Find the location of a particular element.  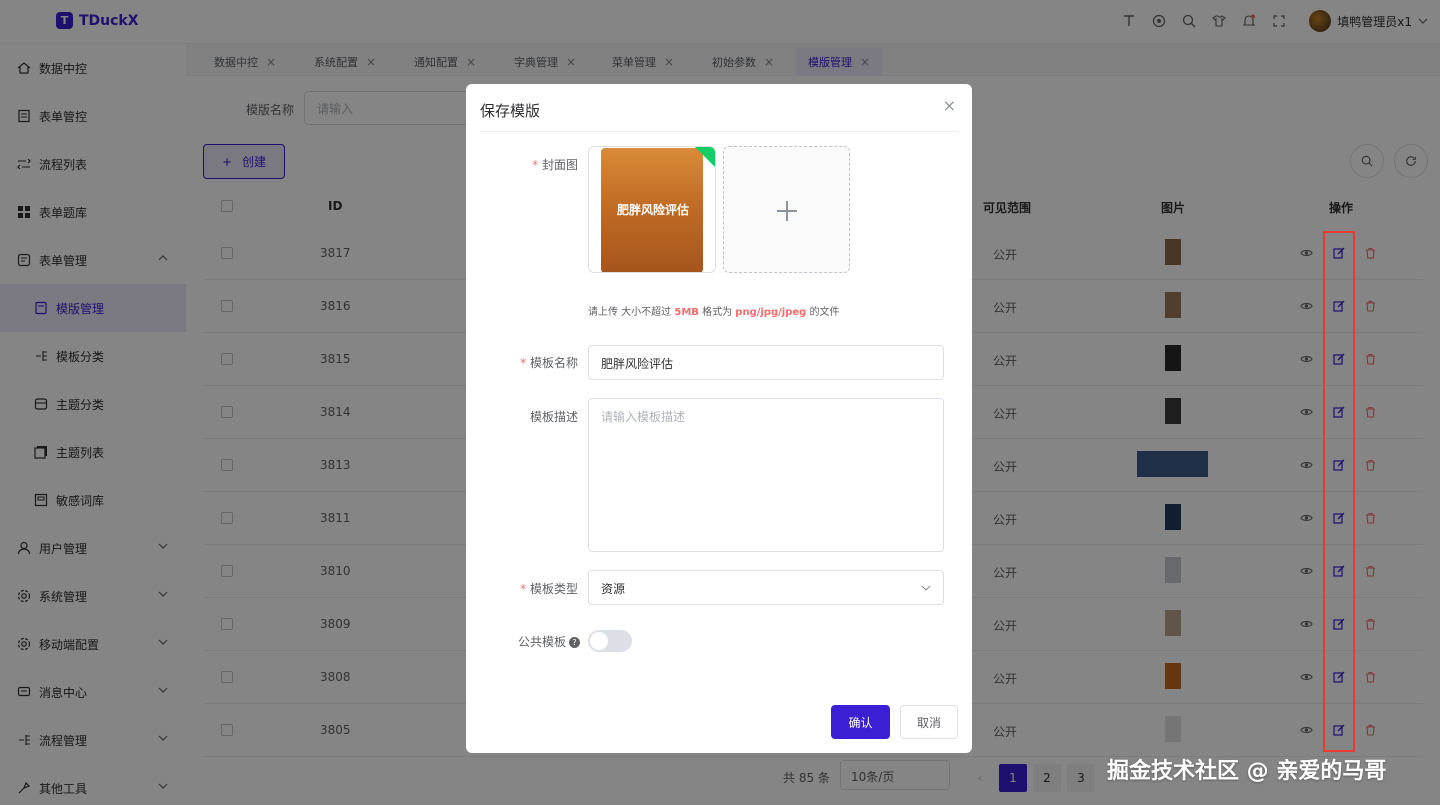

close-icon: × is located at coordinates (949, 105).